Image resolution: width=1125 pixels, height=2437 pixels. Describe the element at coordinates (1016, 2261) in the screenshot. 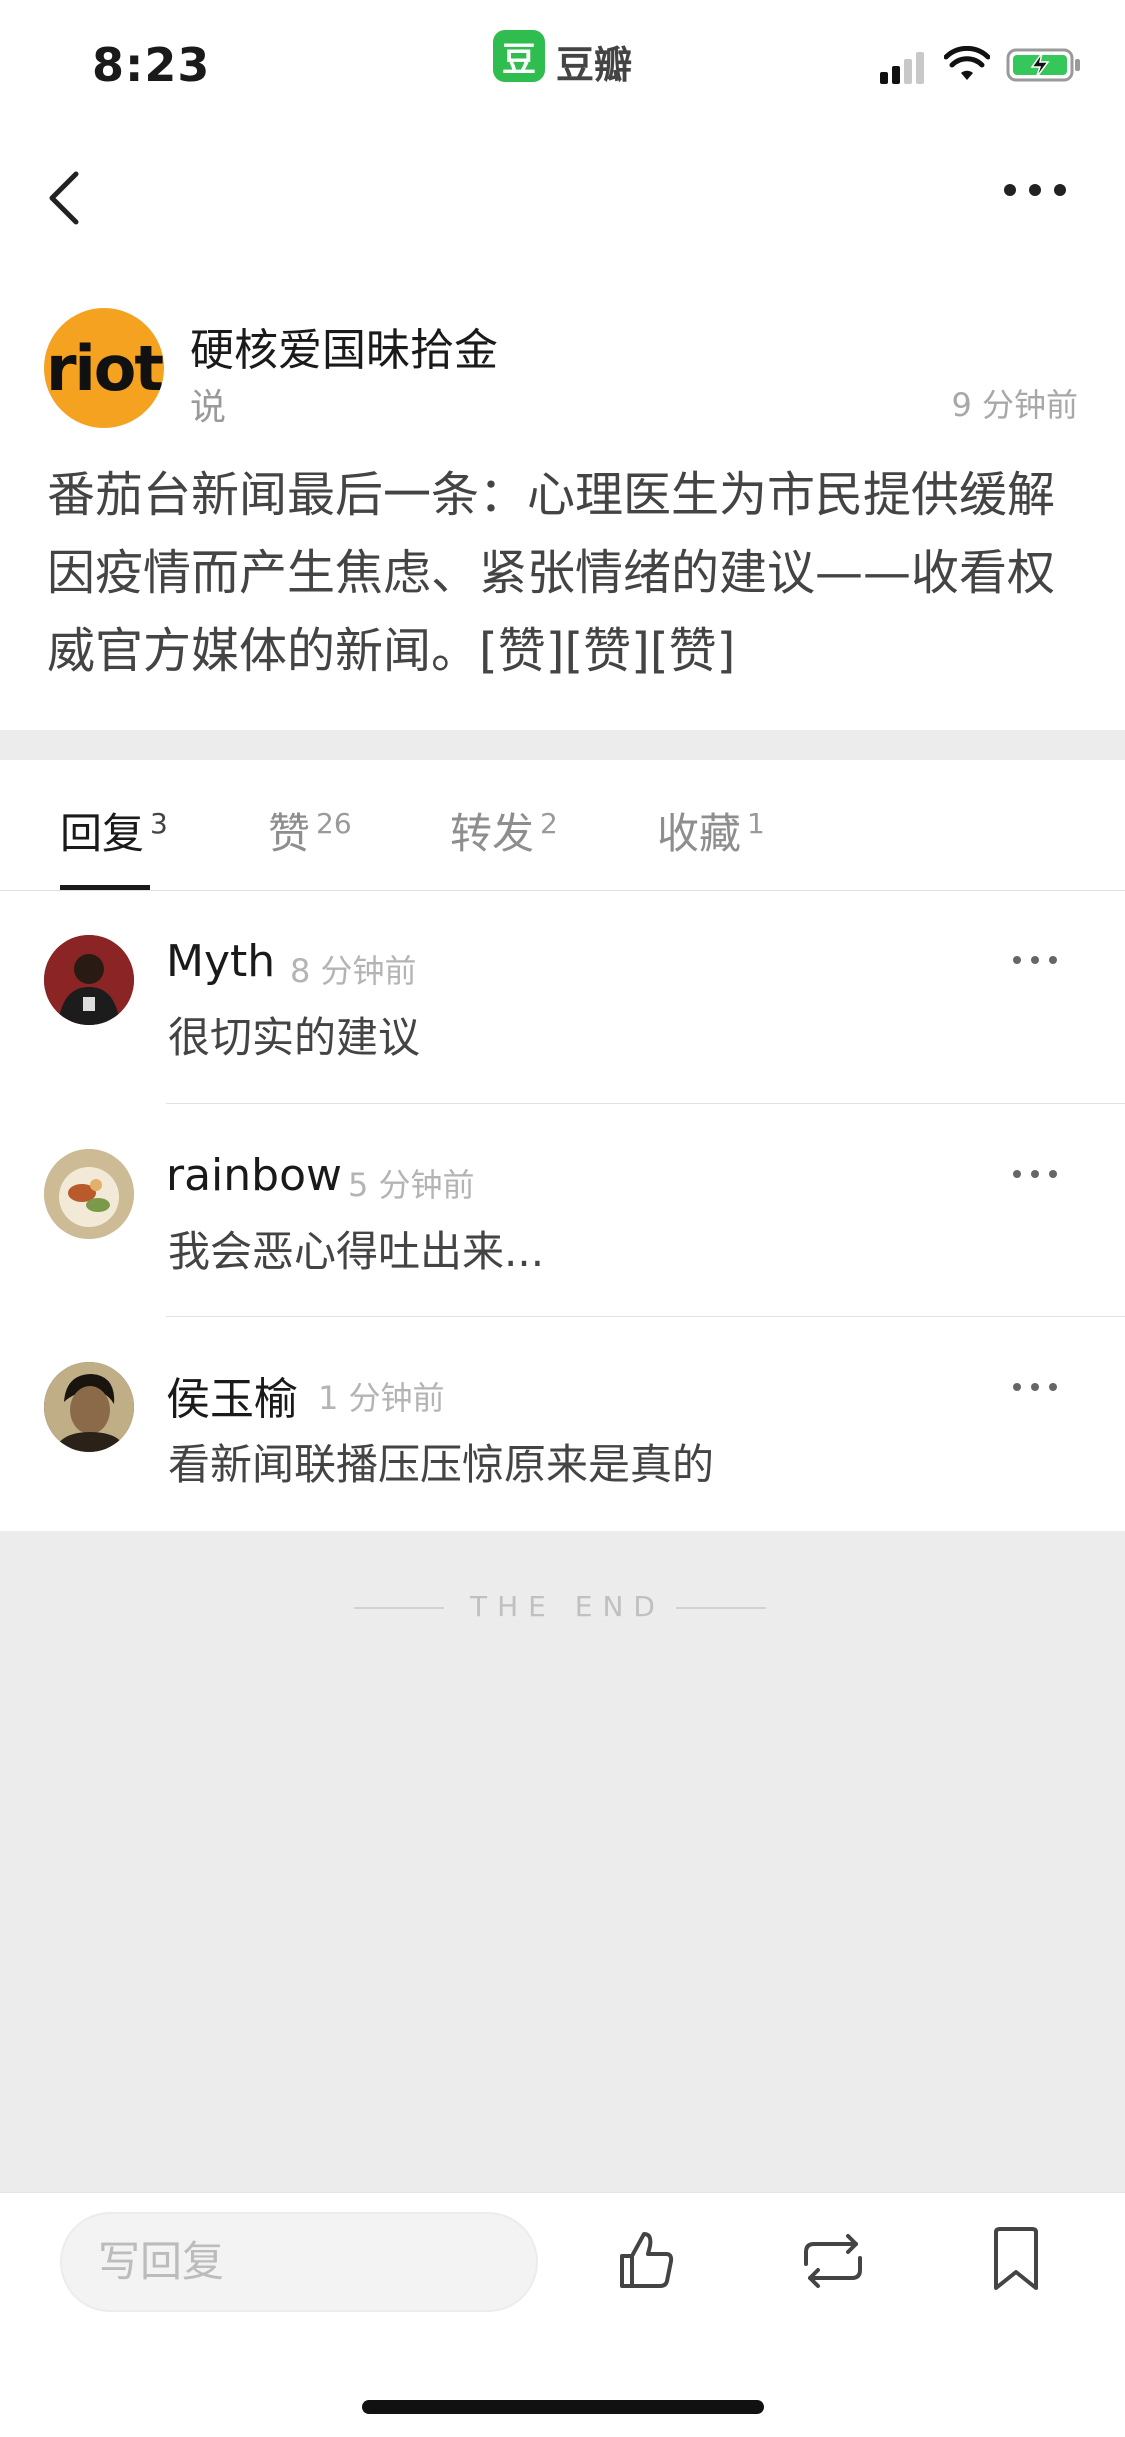

I see `bookmark-icon` at that location.